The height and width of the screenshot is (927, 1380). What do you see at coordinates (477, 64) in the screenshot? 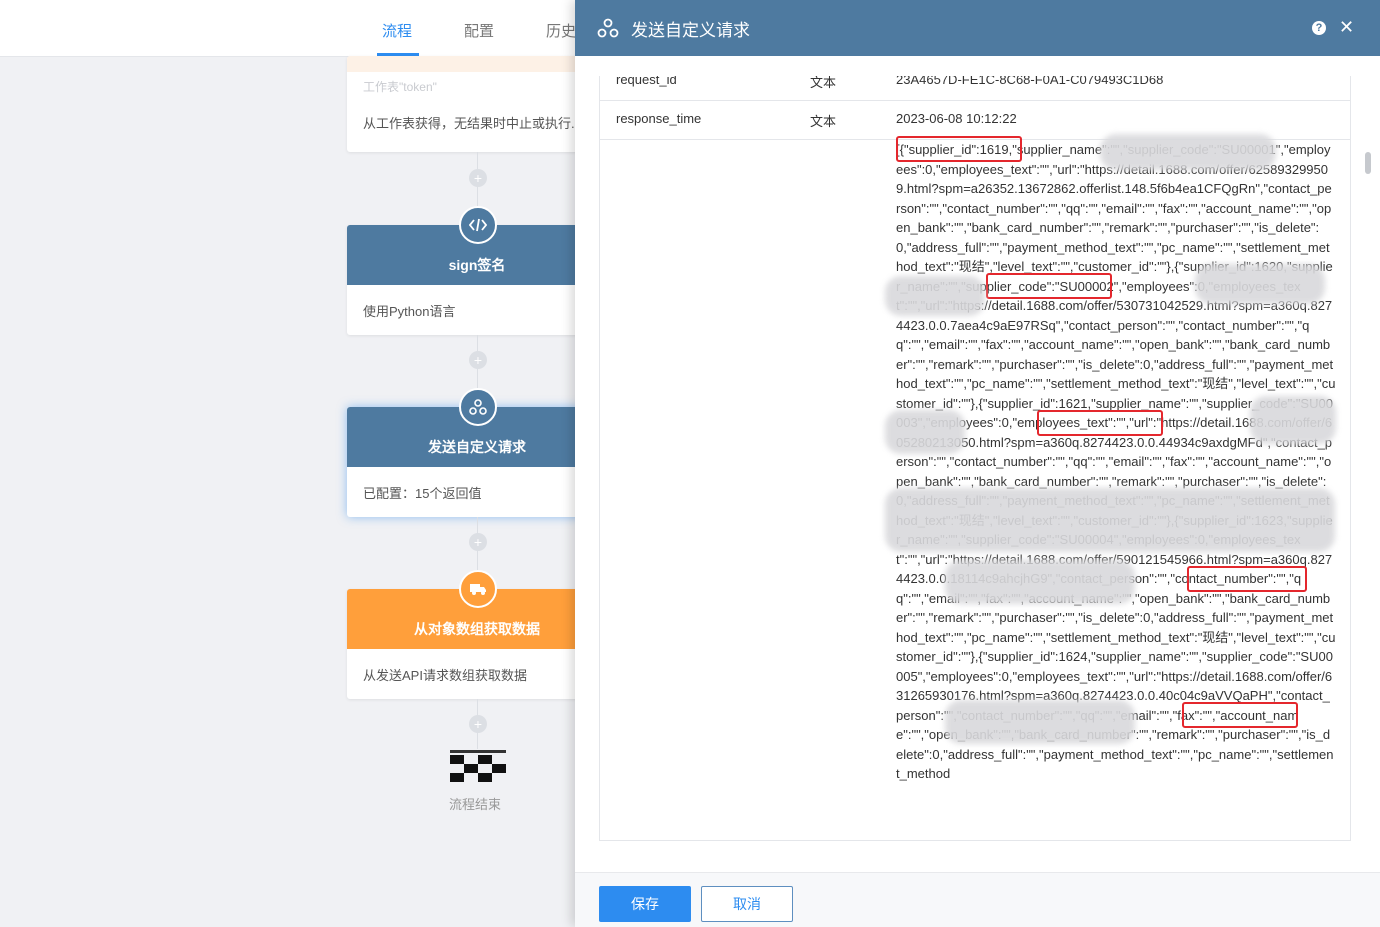
I see `node-head-strip` at bounding box center [477, 64].